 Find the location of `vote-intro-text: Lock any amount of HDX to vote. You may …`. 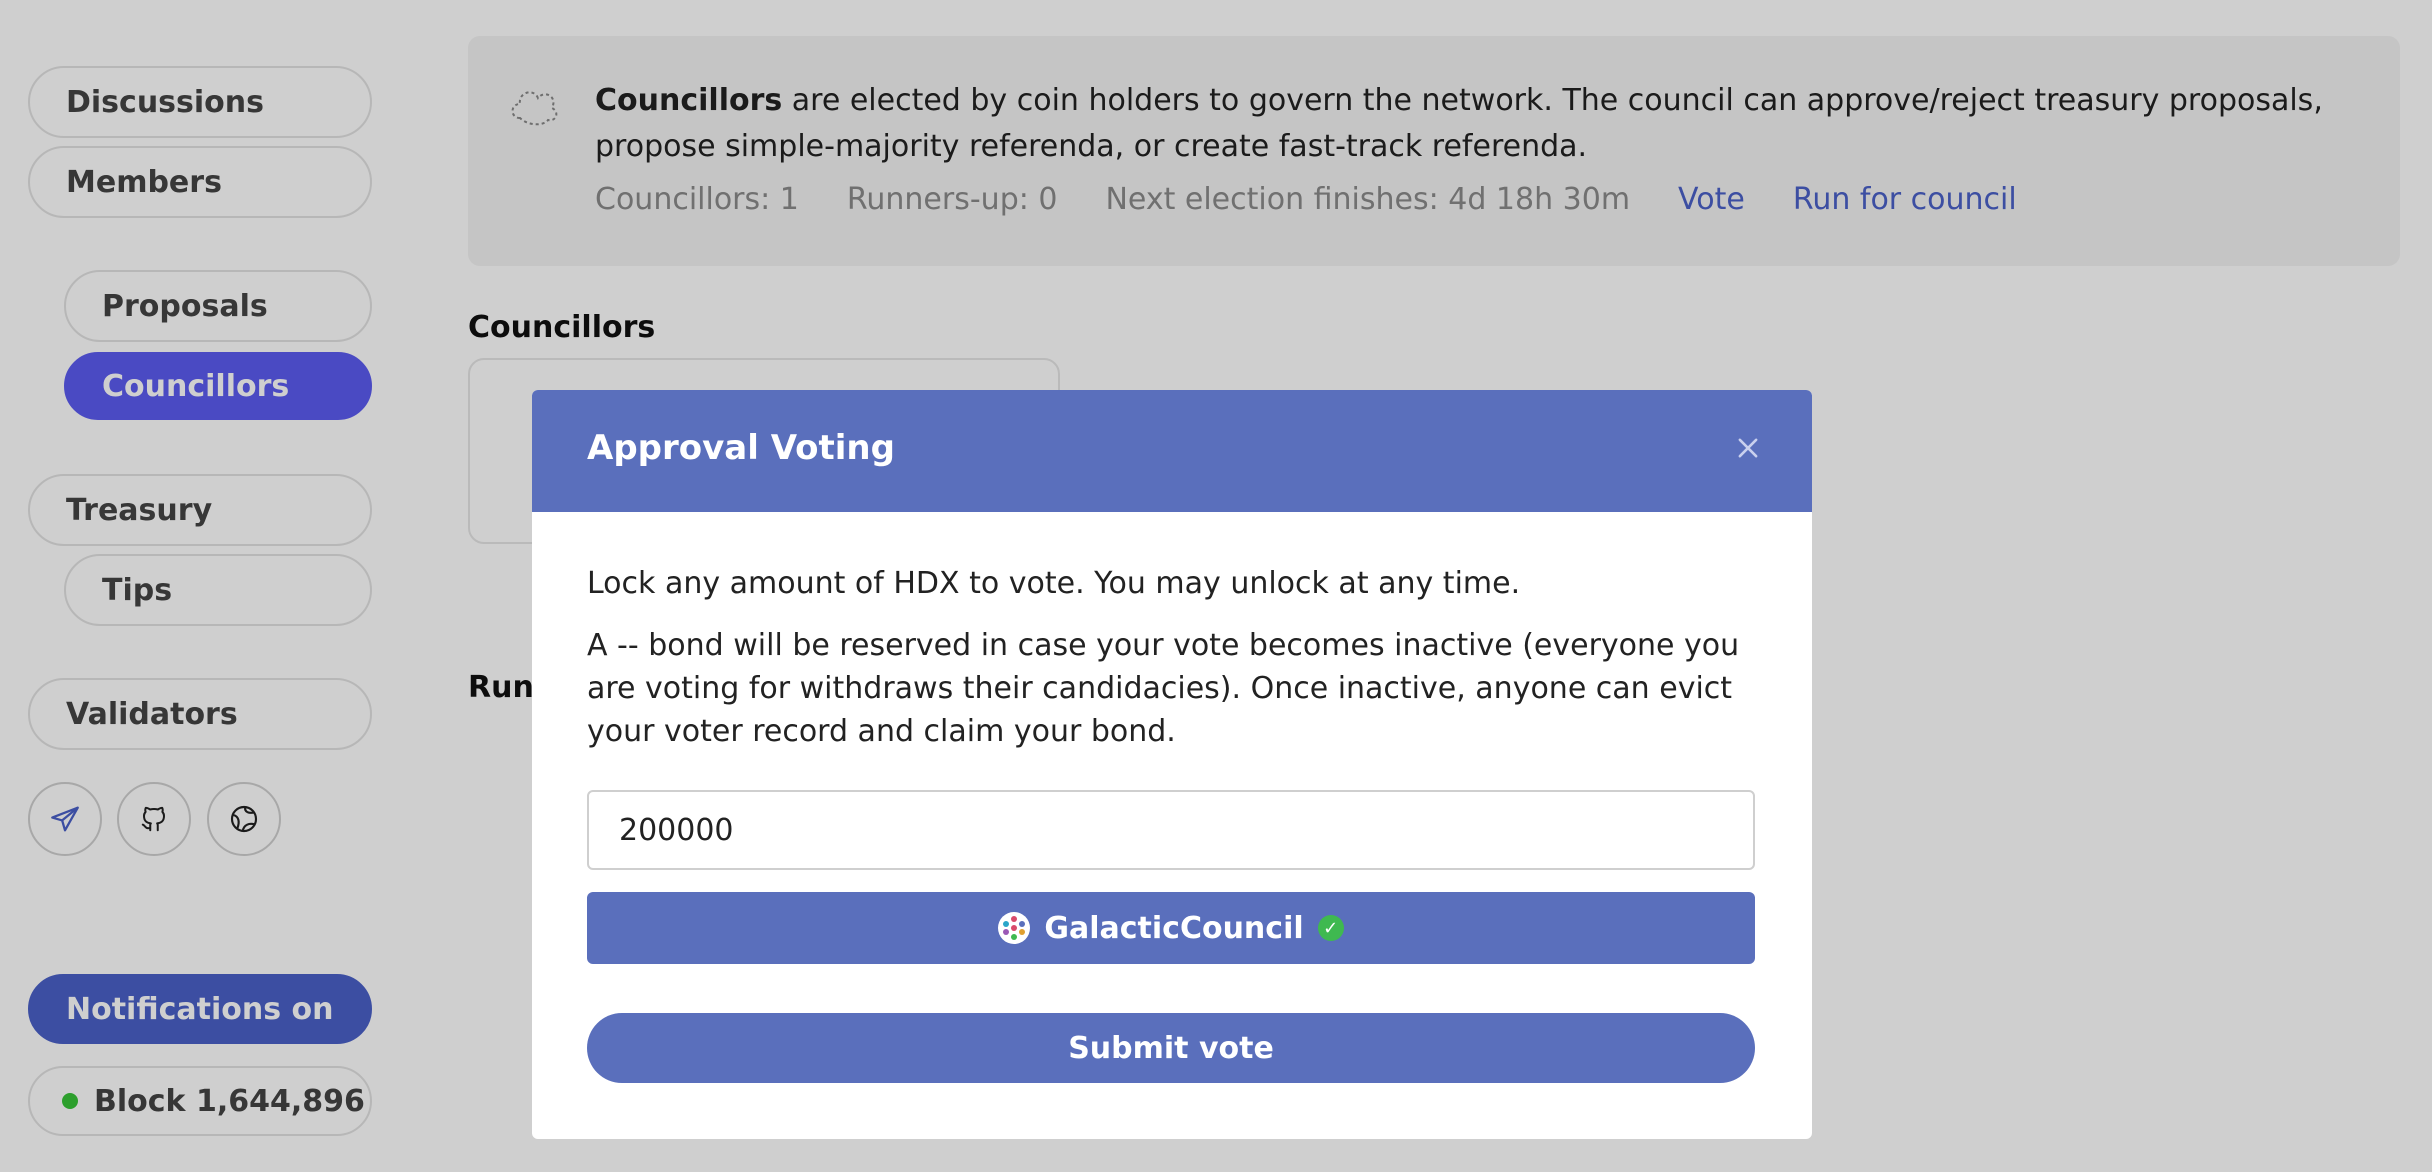

vote-intro-text: Lock any amount of HDX to vote. You may … is located at coordinates (1054, 583).